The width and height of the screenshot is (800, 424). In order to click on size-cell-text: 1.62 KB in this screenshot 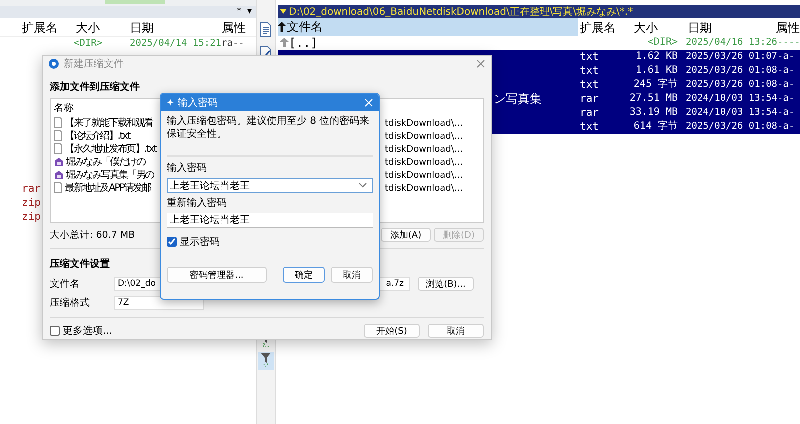, I will do `click(656, 57)`.